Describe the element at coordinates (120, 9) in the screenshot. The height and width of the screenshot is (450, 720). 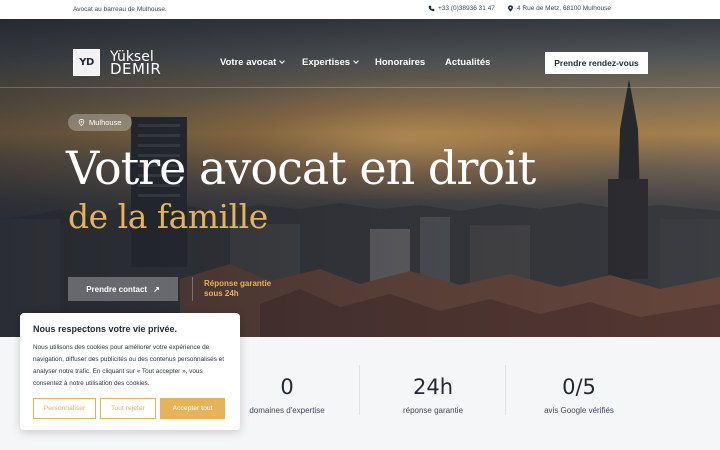
I see `tagline: Avocat au barreau de Mulhouse.` at that location.